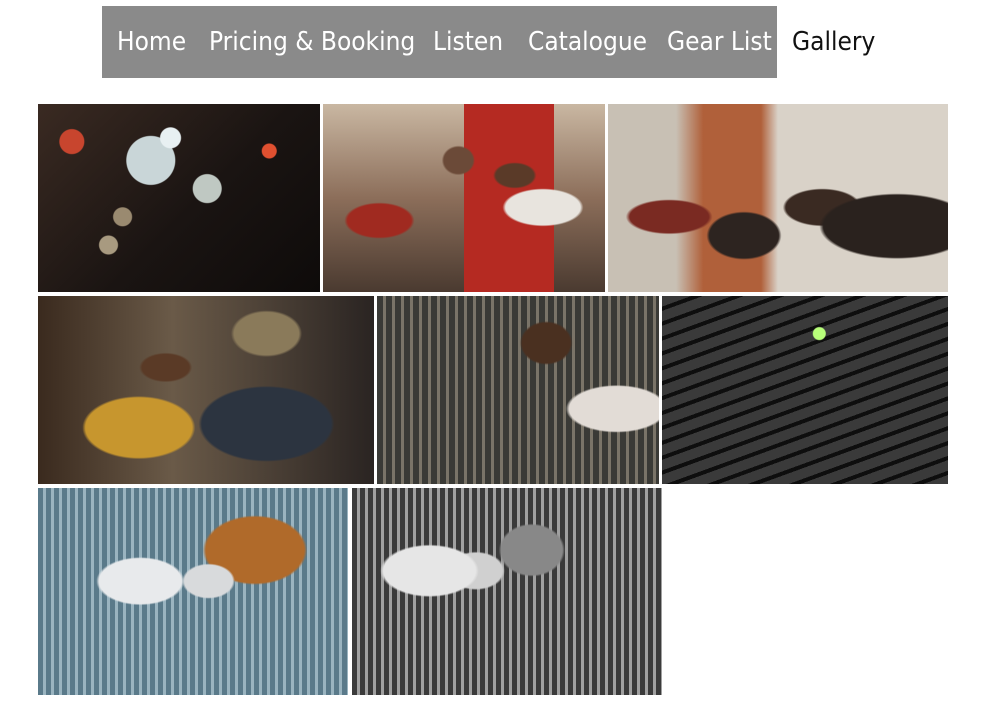 The image size is (1008, 714). Describe the element at coordinates (778, 198) in the screenshot. I see `gallery-photo-lounge` at that location.